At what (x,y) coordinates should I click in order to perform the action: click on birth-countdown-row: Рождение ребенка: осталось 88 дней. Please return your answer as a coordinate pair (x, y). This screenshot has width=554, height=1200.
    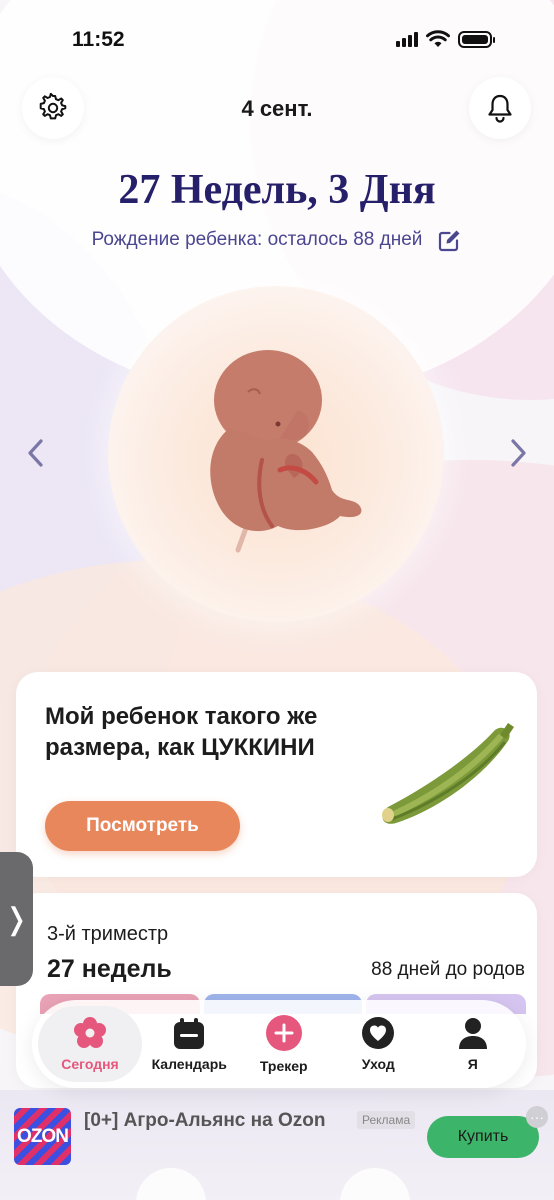
    Looking at the image, I should click on (277, 240).